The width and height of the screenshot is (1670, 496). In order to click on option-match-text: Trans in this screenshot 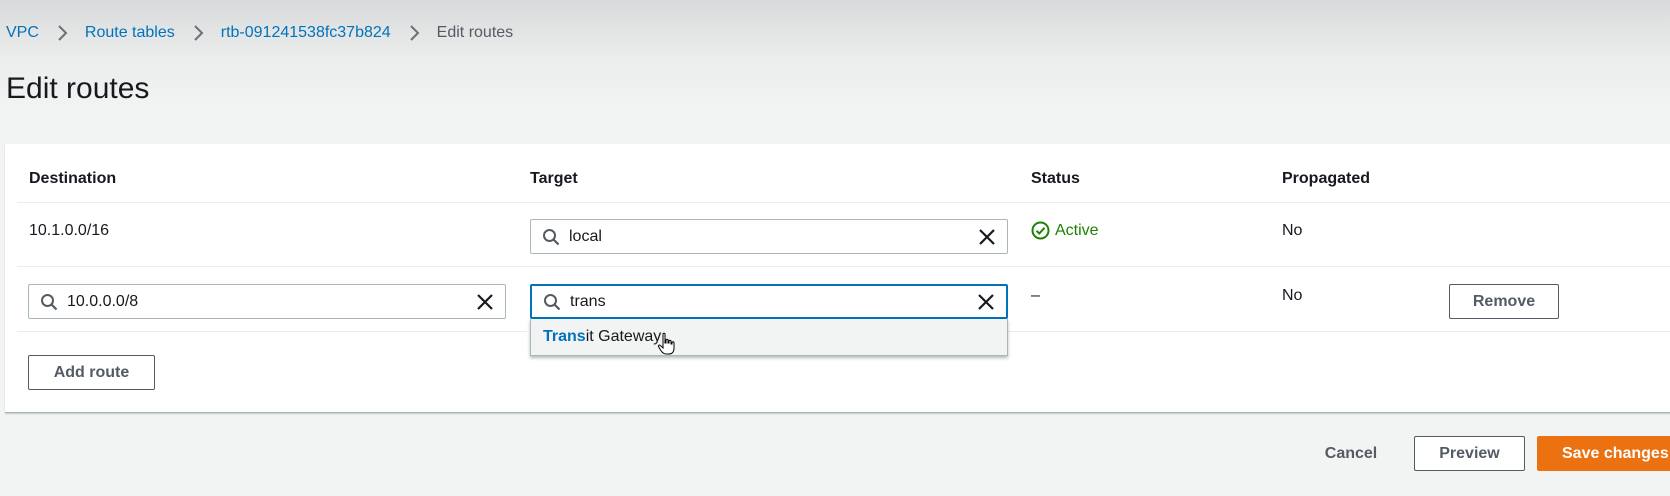, I will do `click(564, 336)`.